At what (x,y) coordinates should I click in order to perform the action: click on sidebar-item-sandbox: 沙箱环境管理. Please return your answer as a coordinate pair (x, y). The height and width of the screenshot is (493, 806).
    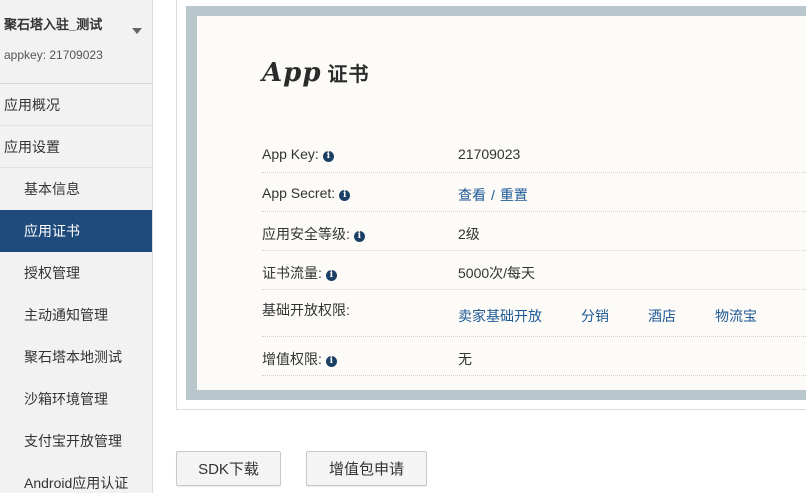
    Looking at the image, I should click on (76, 399).